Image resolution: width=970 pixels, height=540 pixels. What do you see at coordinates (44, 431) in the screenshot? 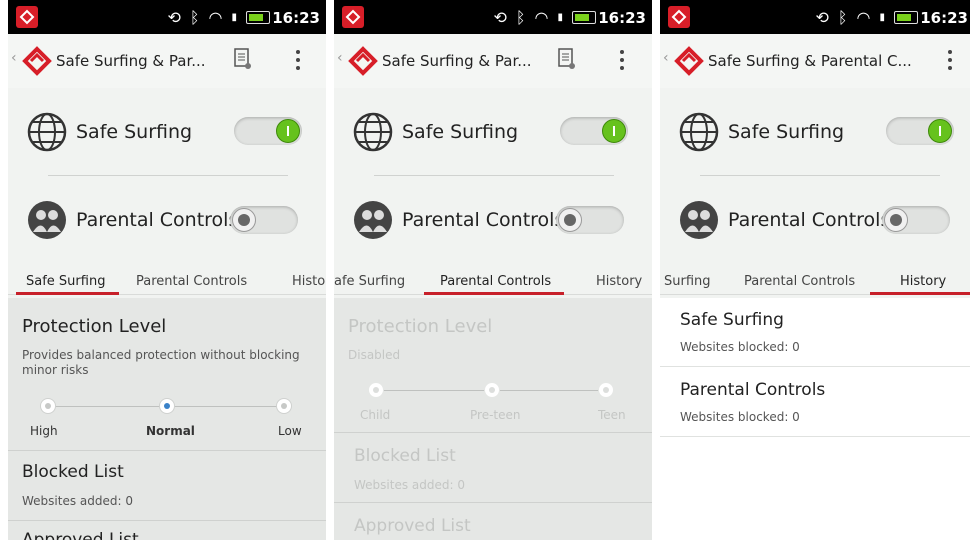
I see `level-high-label: High` at bounding box center [44, 431].